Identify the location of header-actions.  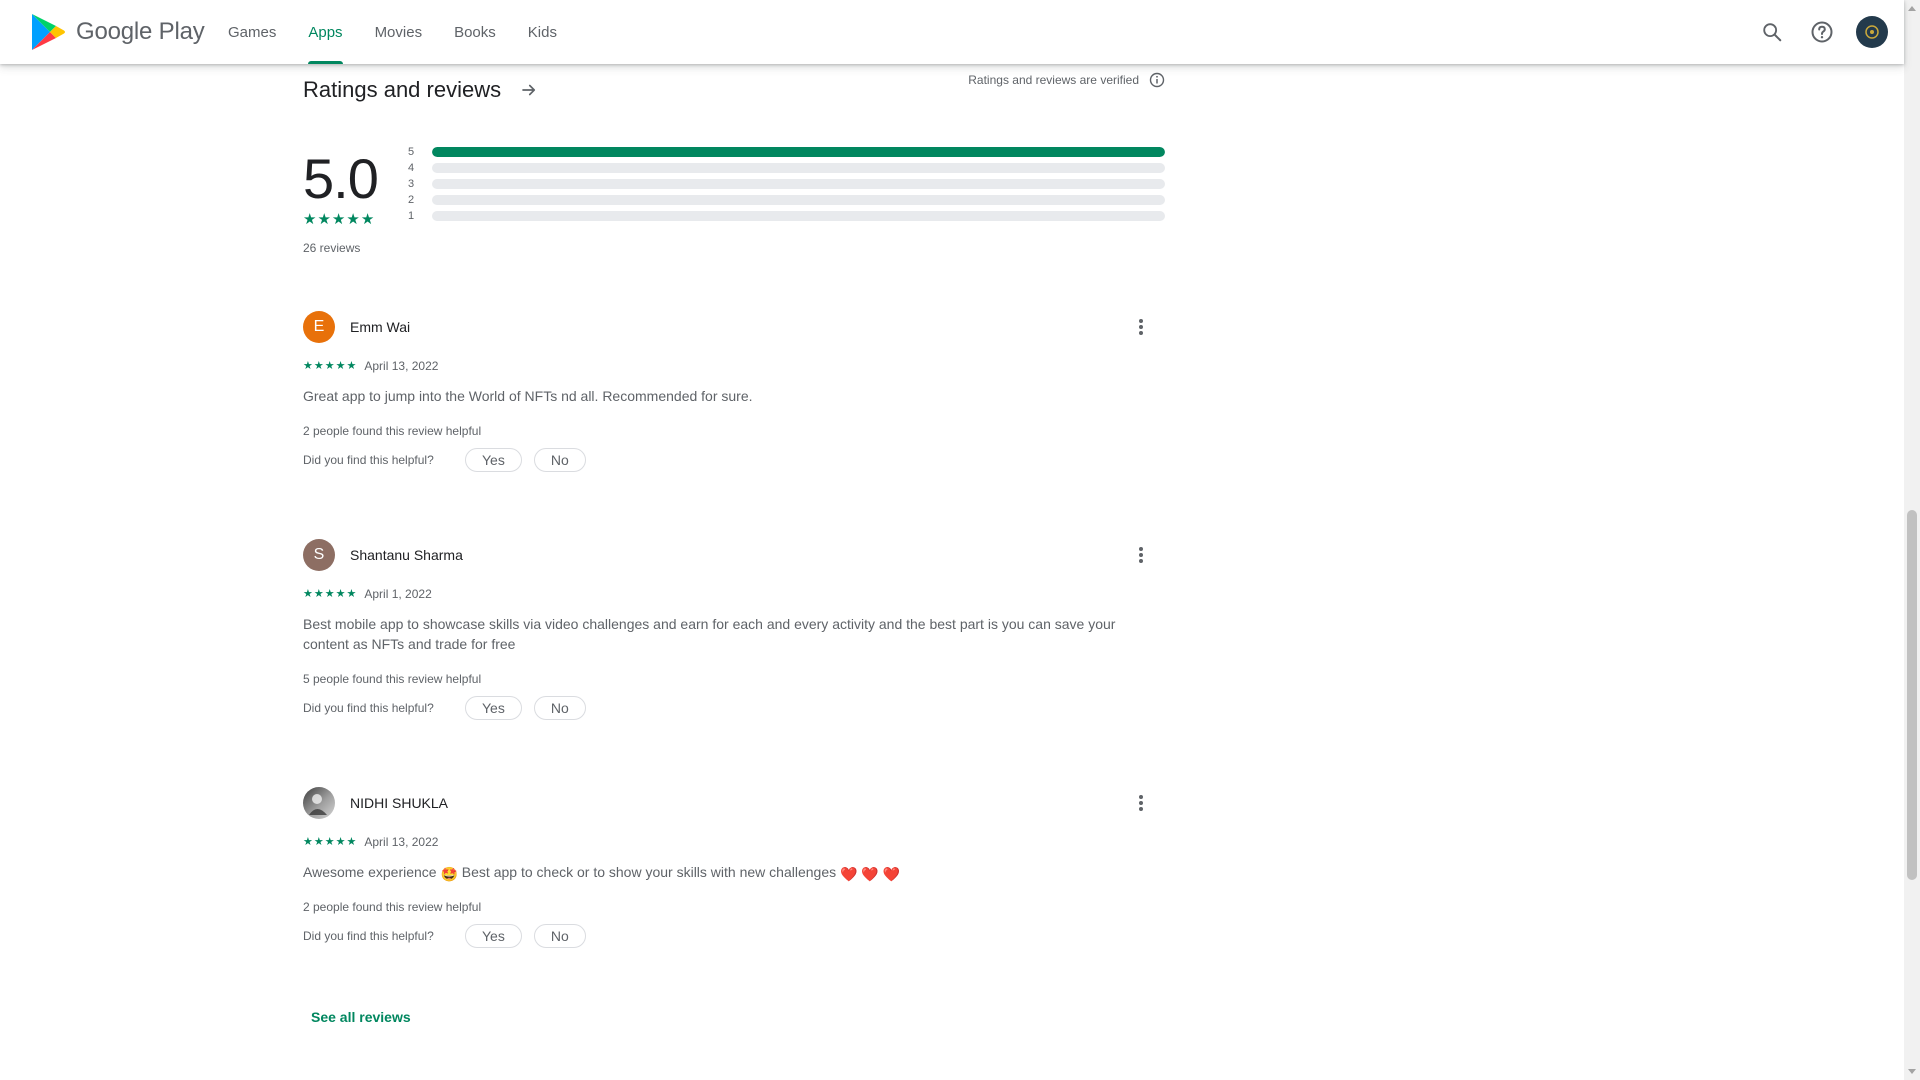
(1822, 32).